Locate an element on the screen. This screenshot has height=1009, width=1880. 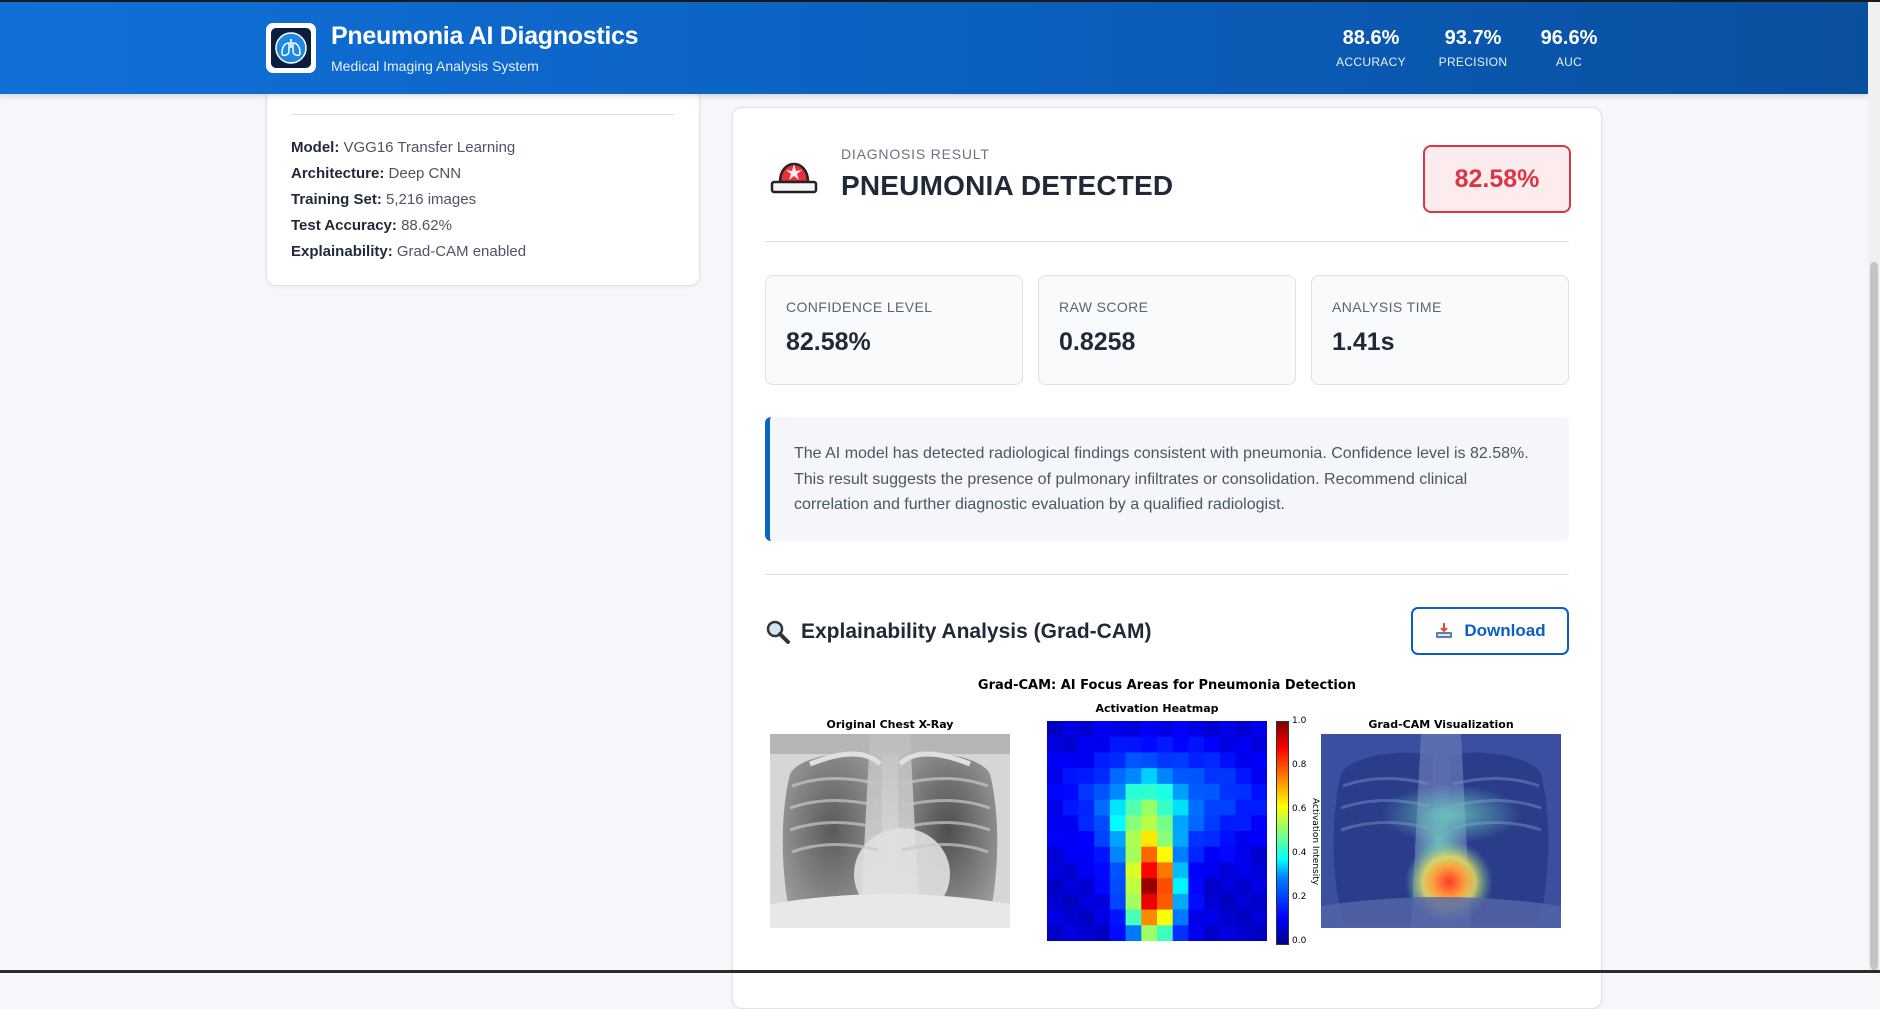
section-divider is located at coordinates (1167, 241).